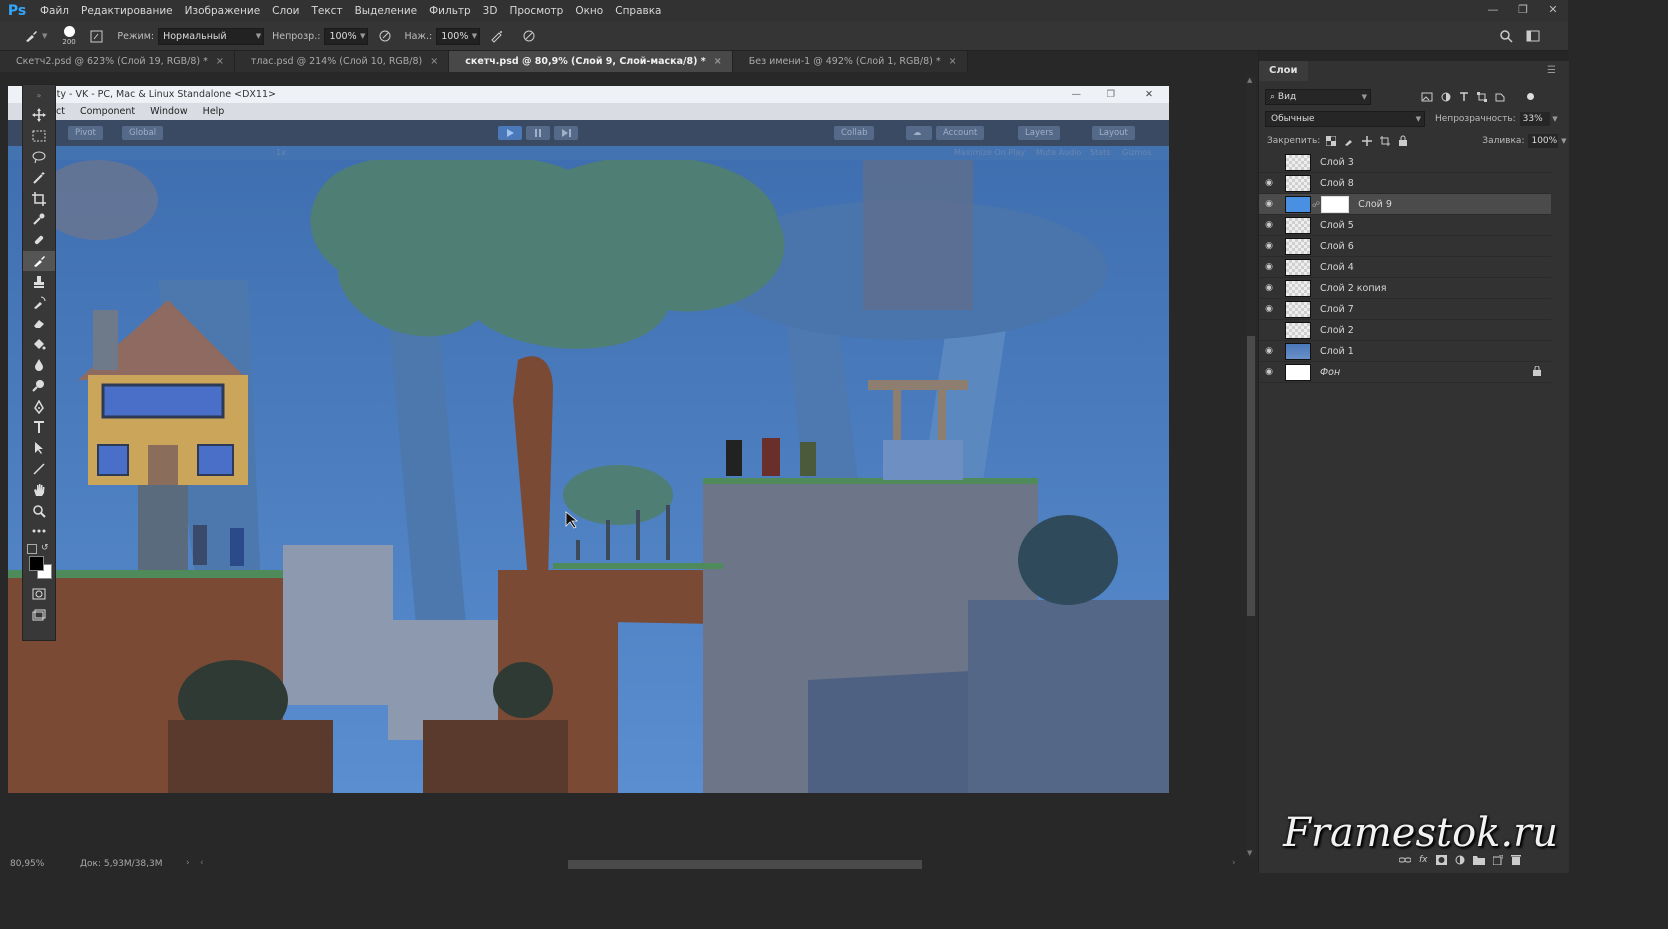 The width and height of the screenshot is (1668, 929). What do you see at coordinates (1446, 97) in the screenshot?
I see `filter-adjustment-icon` at bounding box center [1446, 97].